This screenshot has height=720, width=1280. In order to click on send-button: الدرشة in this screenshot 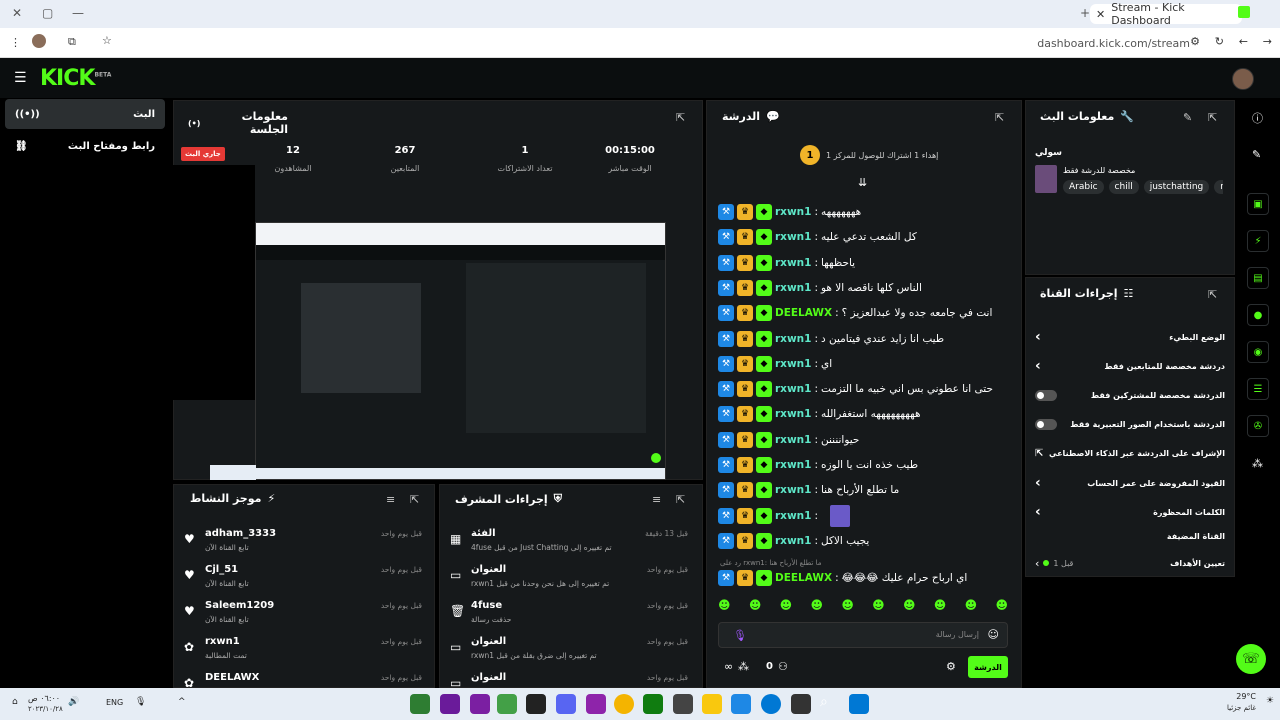, I will do `click(988, 667)`.